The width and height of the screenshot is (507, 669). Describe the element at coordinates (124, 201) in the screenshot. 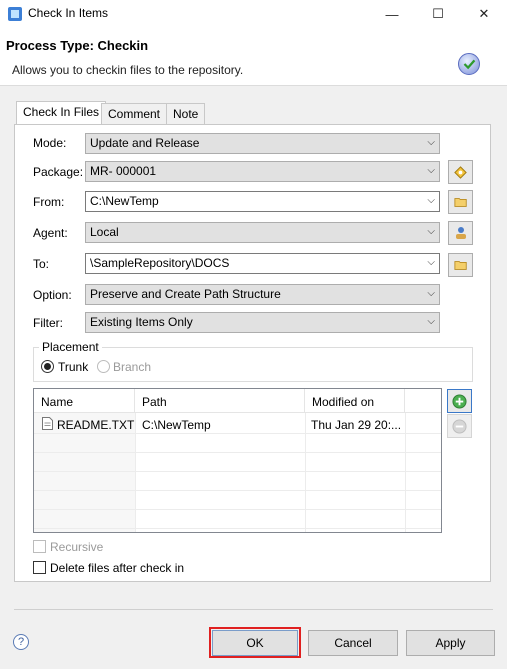

I see `from-value: C:\NewTemp` at that location.